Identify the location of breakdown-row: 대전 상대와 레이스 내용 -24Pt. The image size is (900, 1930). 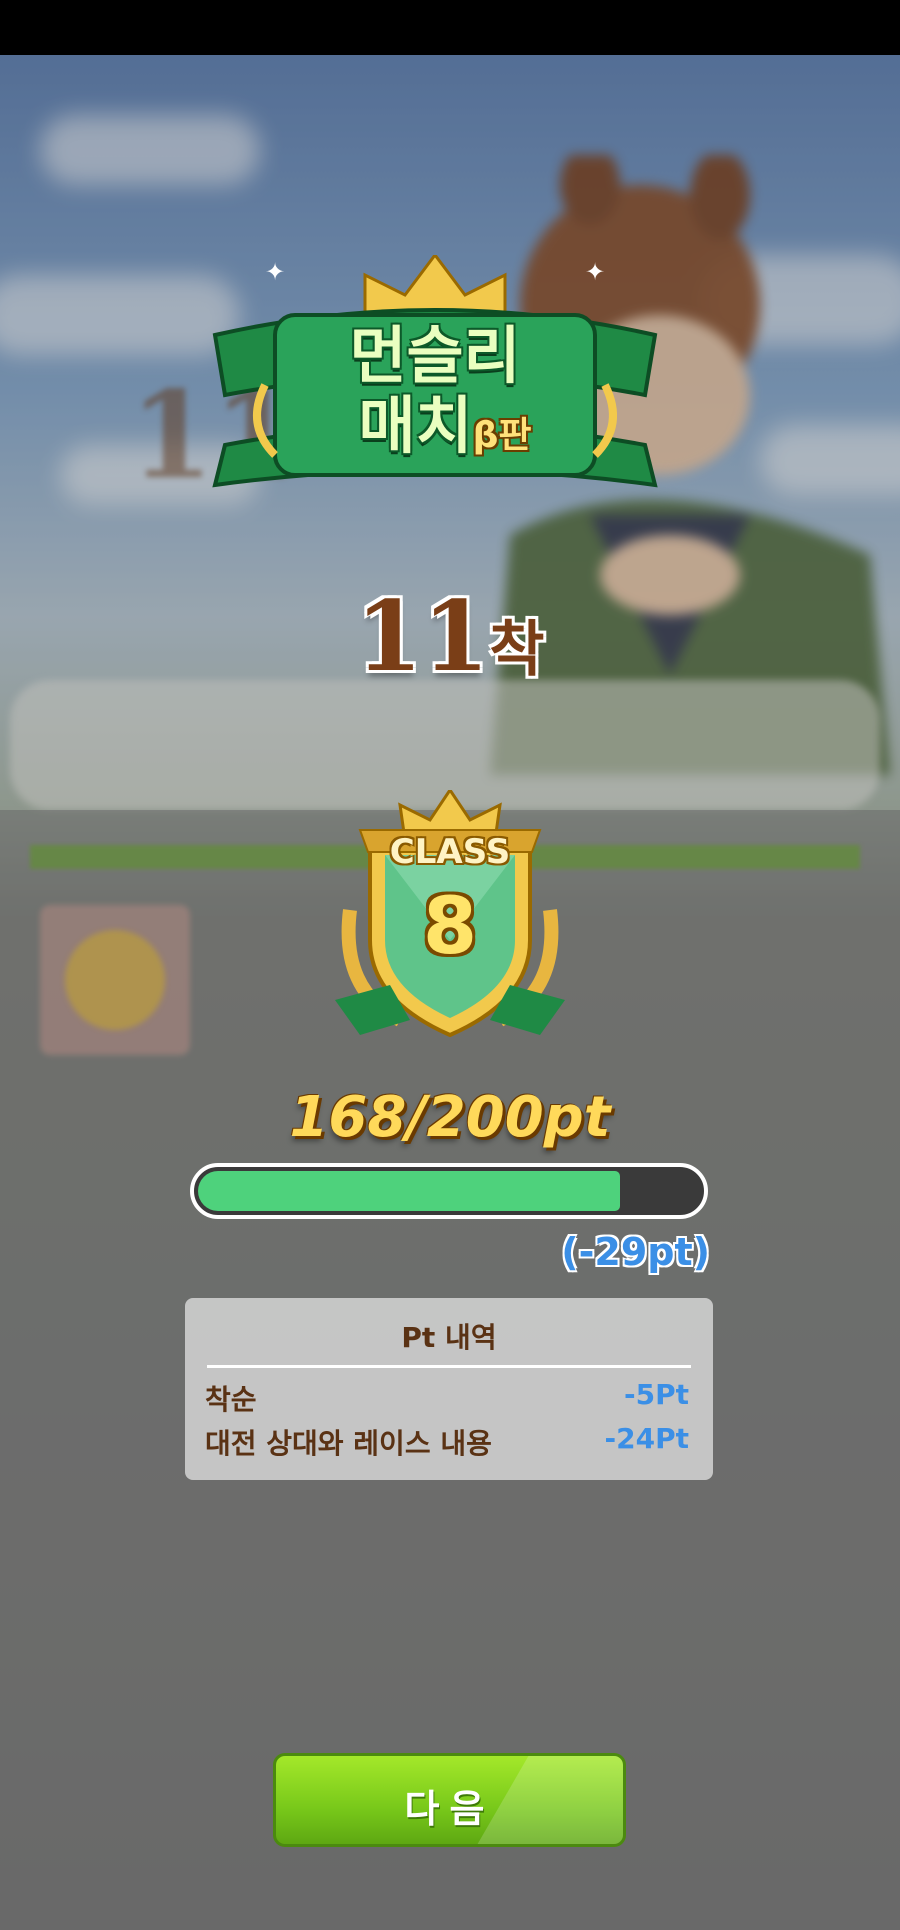
(447, 1442).